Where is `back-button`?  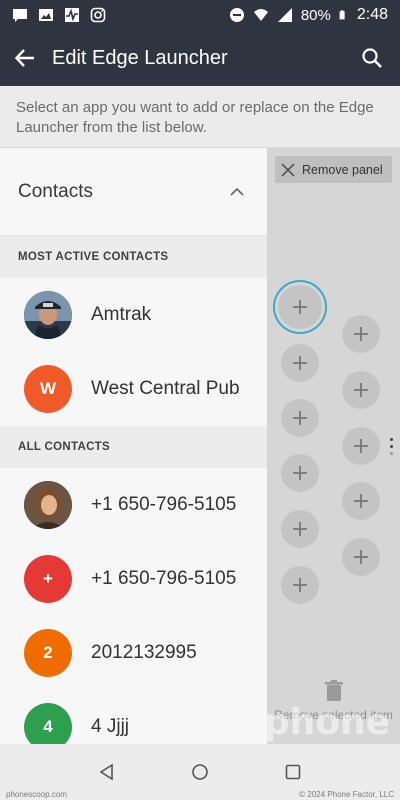
back-button is located at coordinates (25, 58).